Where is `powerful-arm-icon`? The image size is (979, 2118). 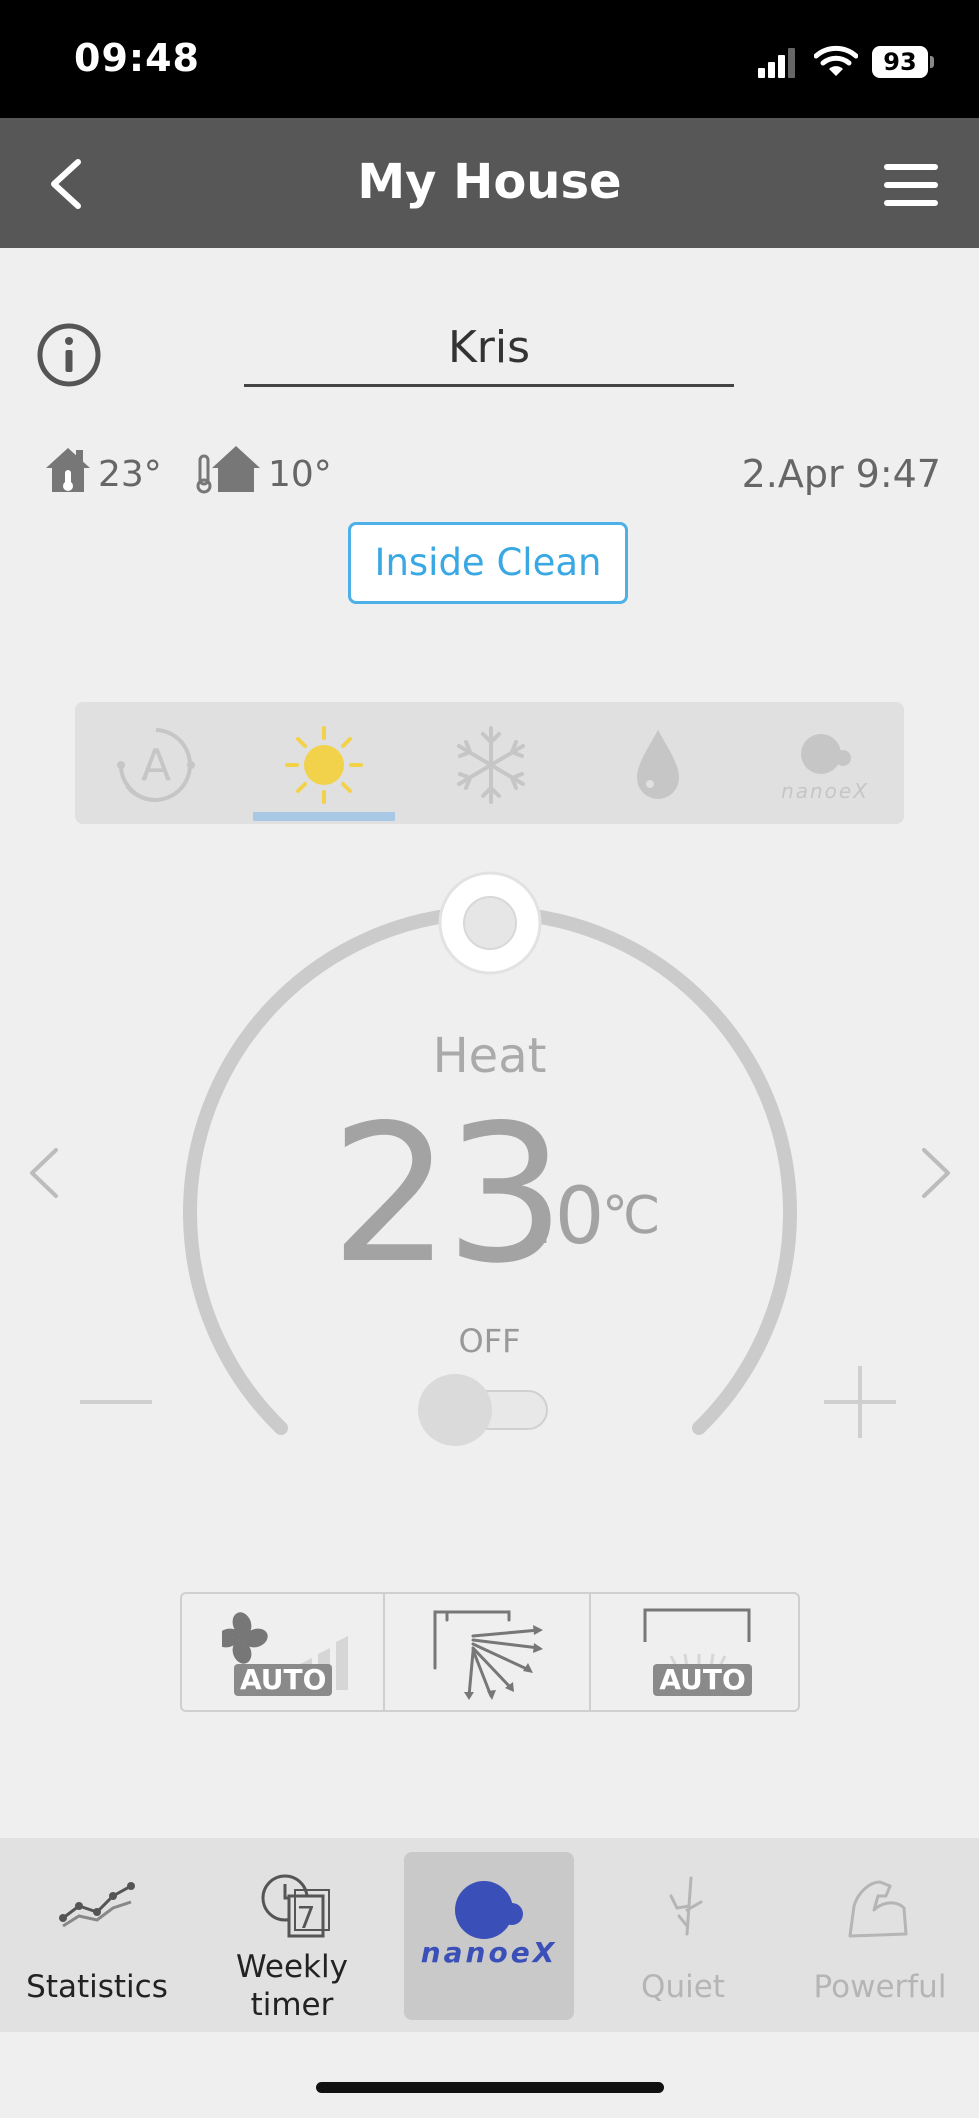 powerful-arm-icon is located at coordinates (878, 1909).